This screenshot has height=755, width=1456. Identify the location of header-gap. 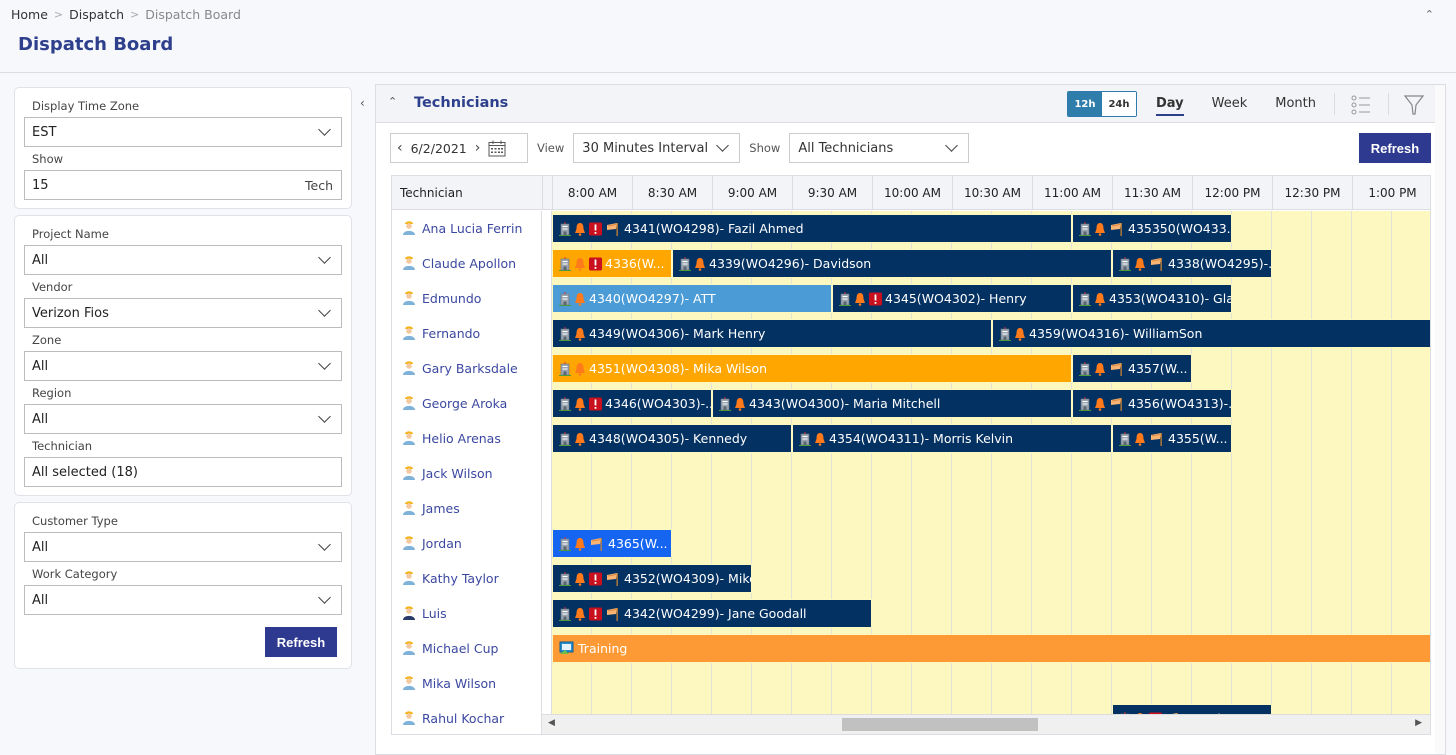
(547, 193).